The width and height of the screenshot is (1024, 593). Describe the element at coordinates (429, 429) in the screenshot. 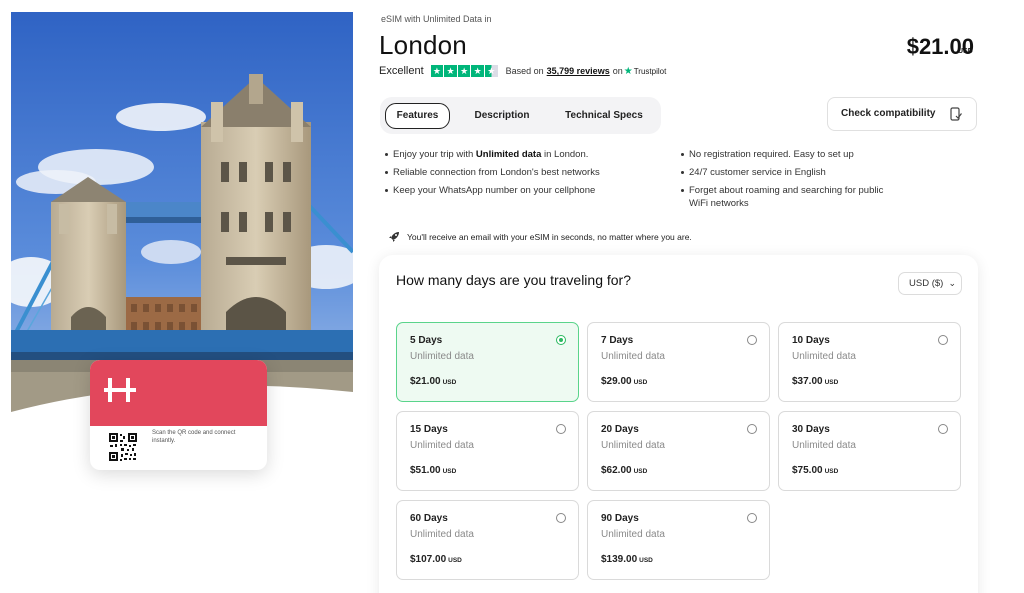

I see `plan-days: 15 Days` at that location.